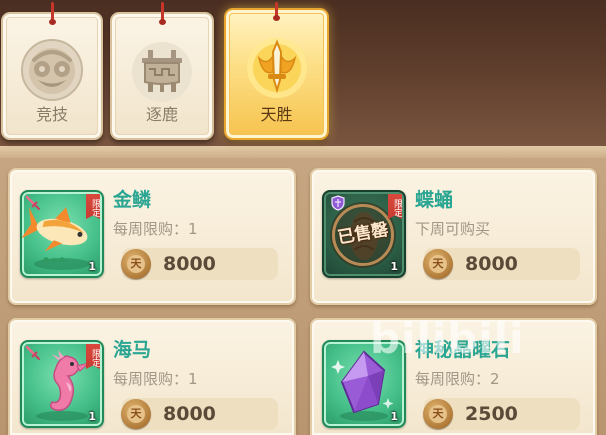  I want to click on buy-price-button: 天 2500, so click(501, 414).